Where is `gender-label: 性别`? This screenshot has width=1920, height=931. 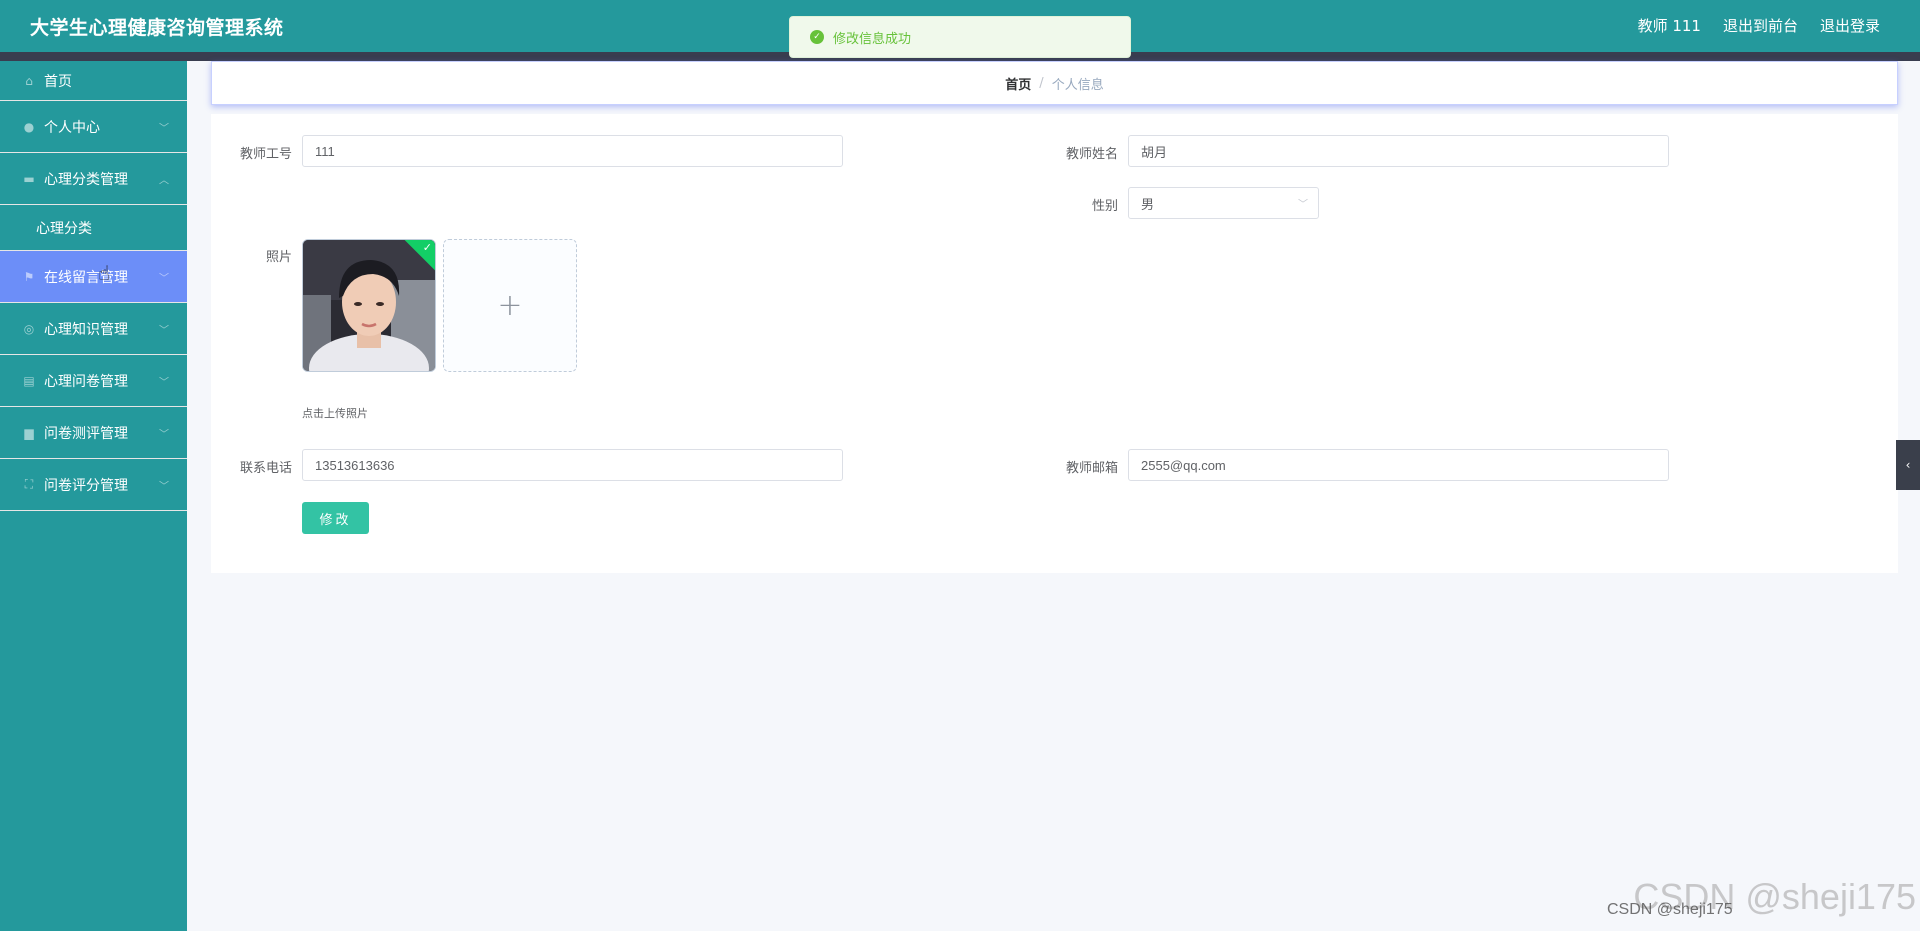
gender-label: 性别 is located at coordinates (1104, 206).